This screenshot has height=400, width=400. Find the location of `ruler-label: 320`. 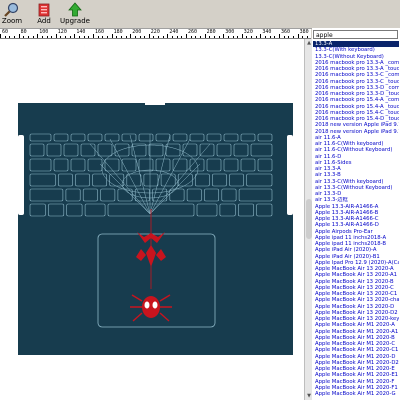

ruler-label: 320 is located at coordinates (248, 32).